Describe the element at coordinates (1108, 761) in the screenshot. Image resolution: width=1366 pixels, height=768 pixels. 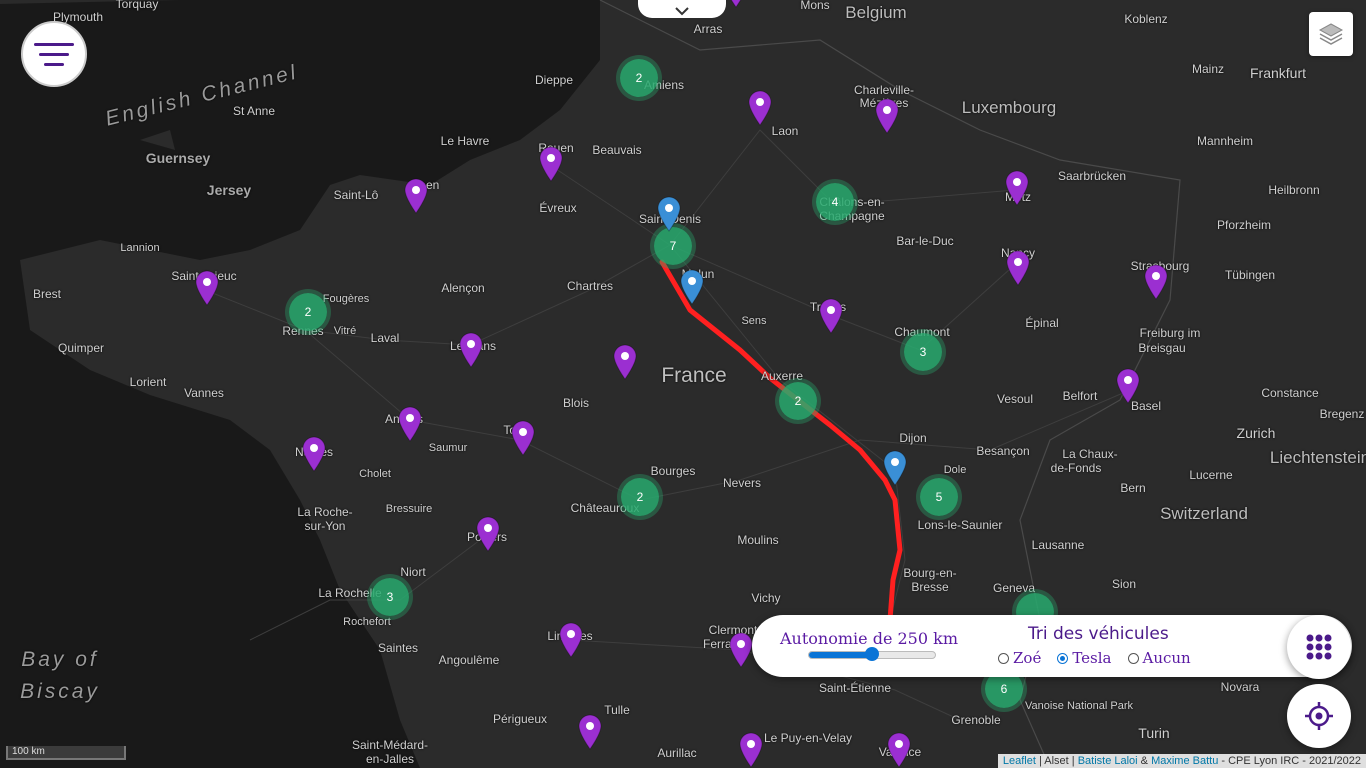
I see `author-link-1: Batiste Laloi` at that location.